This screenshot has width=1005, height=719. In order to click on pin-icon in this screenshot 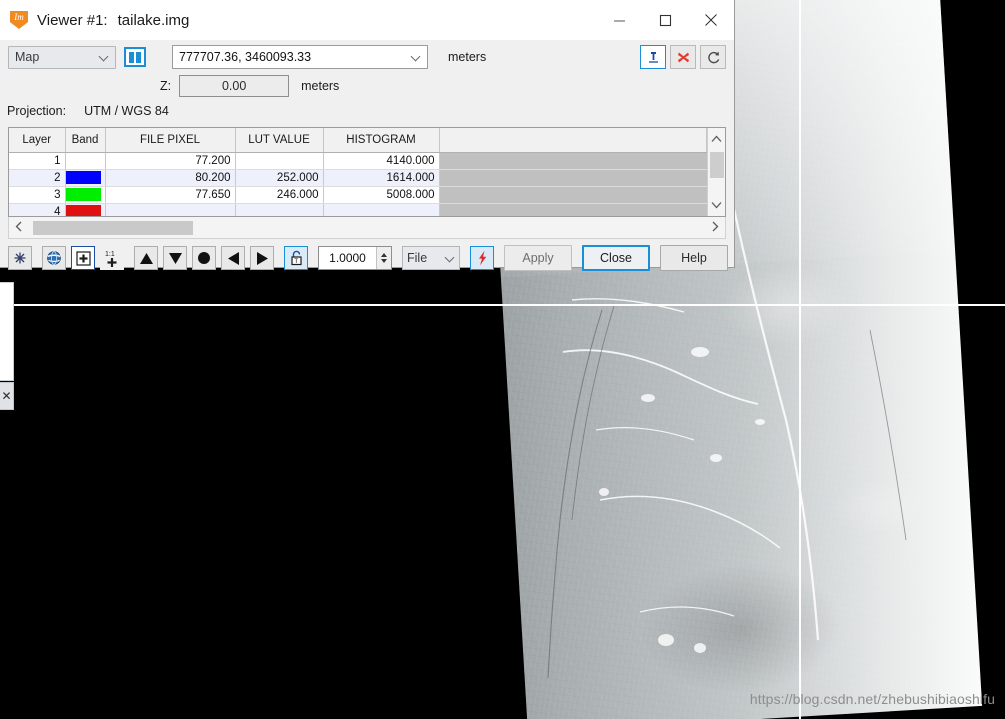, I will do `click(653, 57)`.